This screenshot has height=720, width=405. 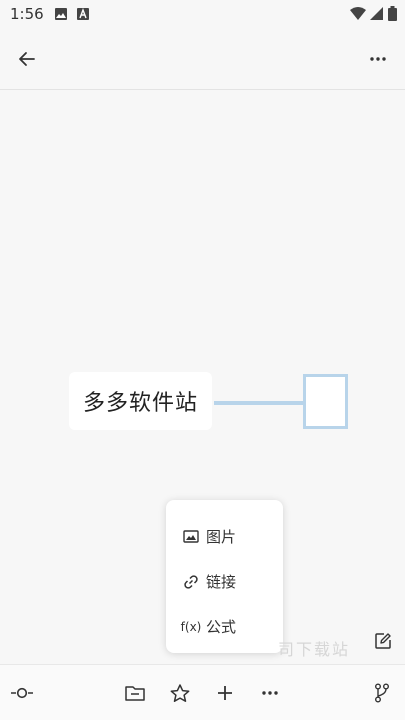 I want to click on folder-icon, so click(x=135, y=693).